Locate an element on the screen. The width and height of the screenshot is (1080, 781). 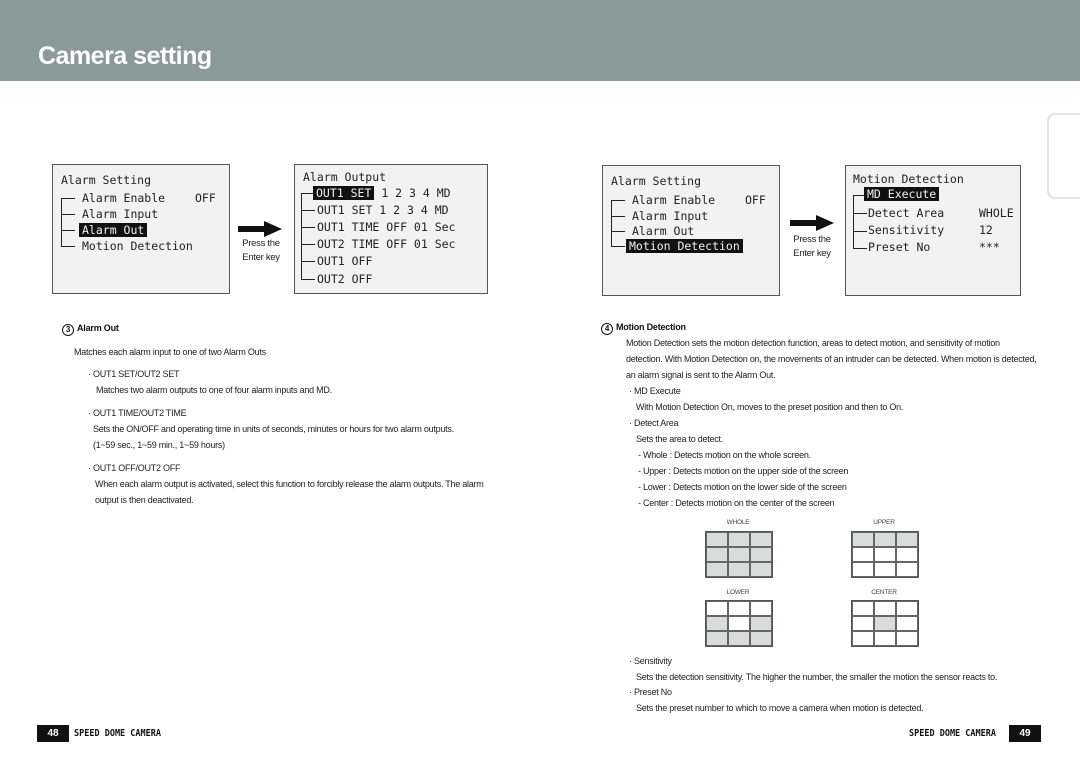
osd-title: Alarm Output is located at coordinates (345, 177).